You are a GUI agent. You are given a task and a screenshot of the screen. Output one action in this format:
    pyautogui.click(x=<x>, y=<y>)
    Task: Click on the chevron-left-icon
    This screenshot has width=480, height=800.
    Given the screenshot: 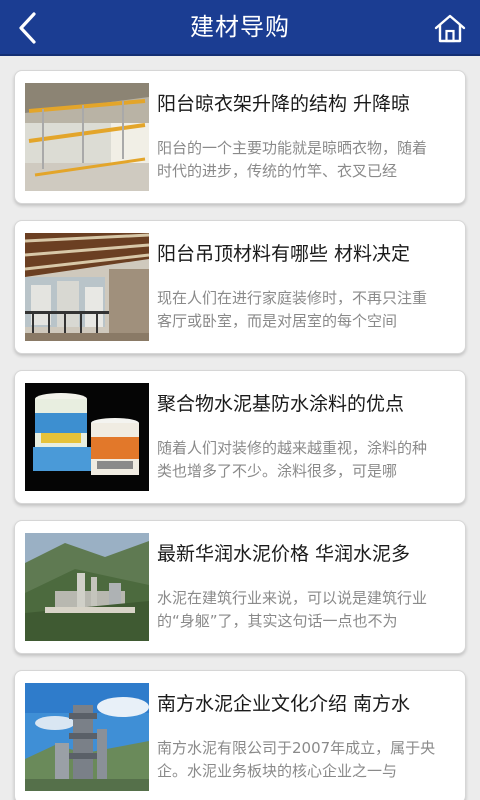 What is the action you would take?
    pyautogui.click(x=27, y=28)
    